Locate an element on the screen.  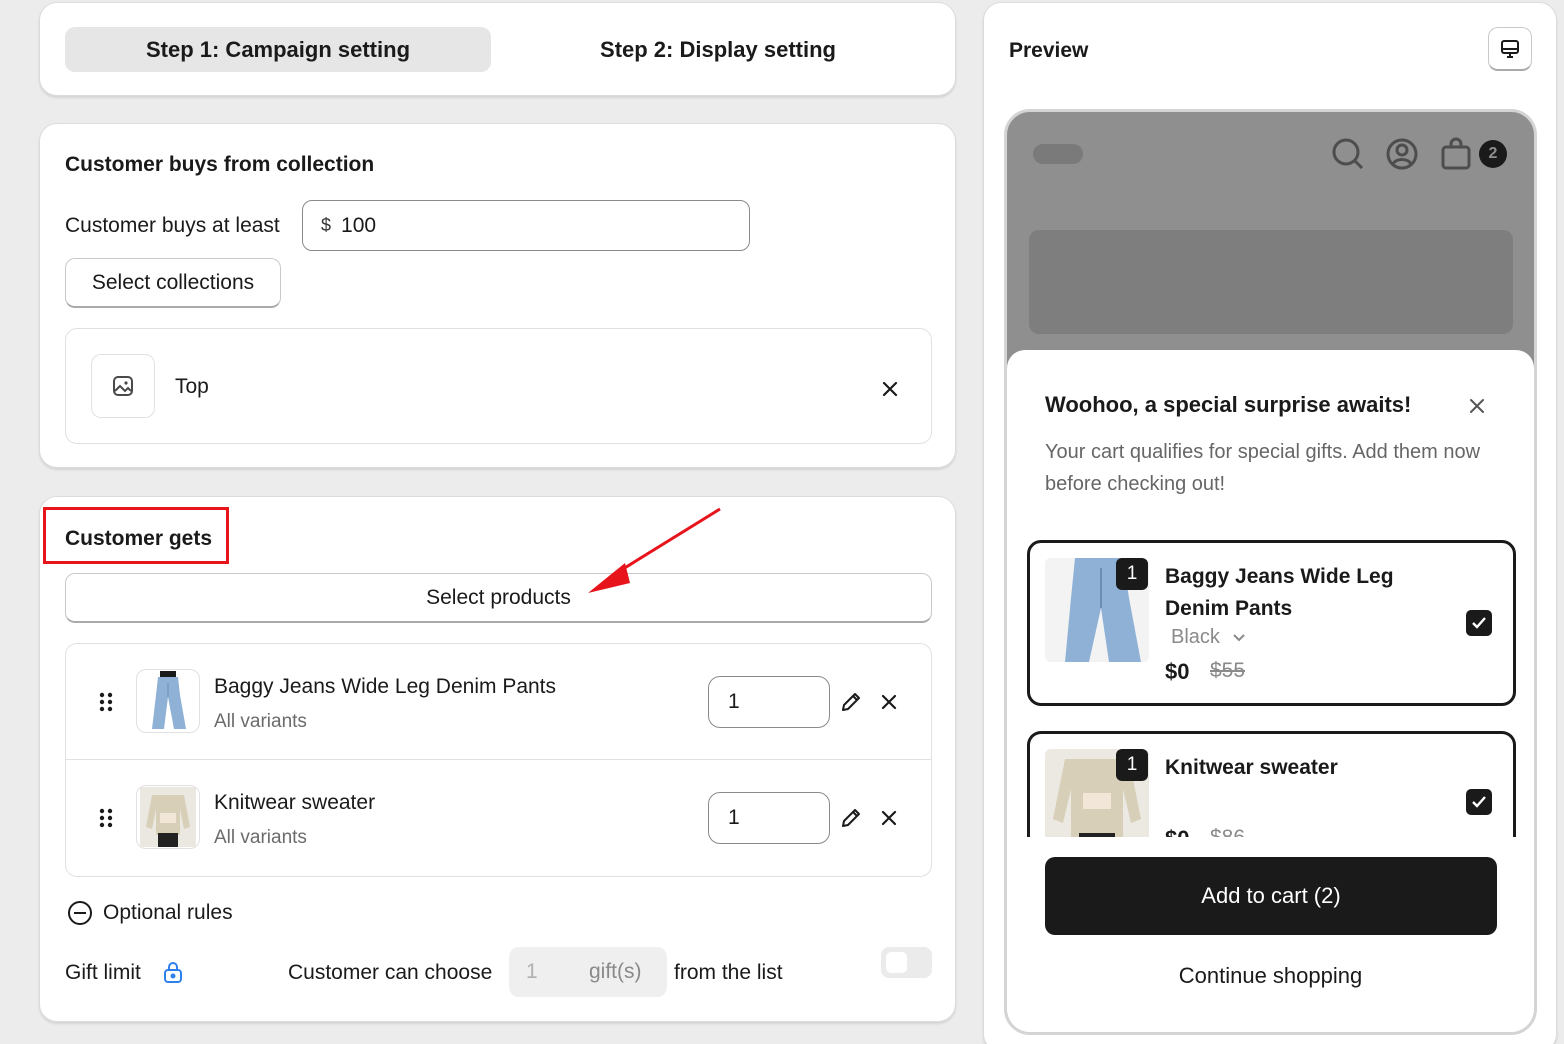
search-icon is located at coordinates (1348, 156).